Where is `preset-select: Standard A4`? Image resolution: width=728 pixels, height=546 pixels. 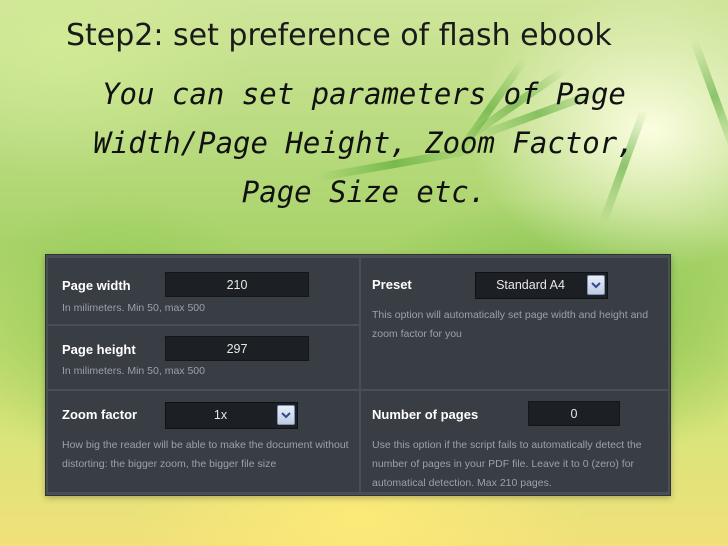 preset-select: Standard A4 is located at coordinates (541, 285).